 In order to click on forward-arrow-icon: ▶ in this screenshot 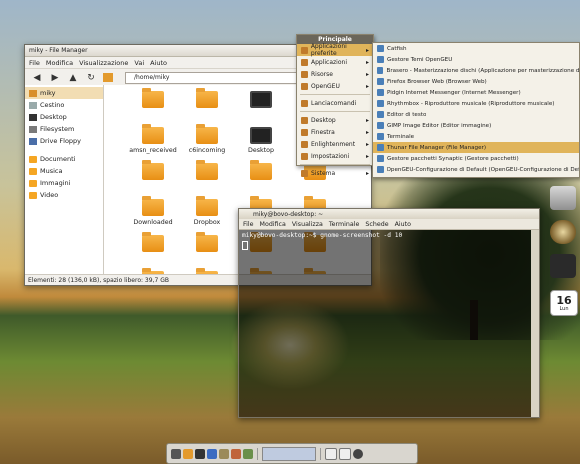, I will do `click(55, 78)`.